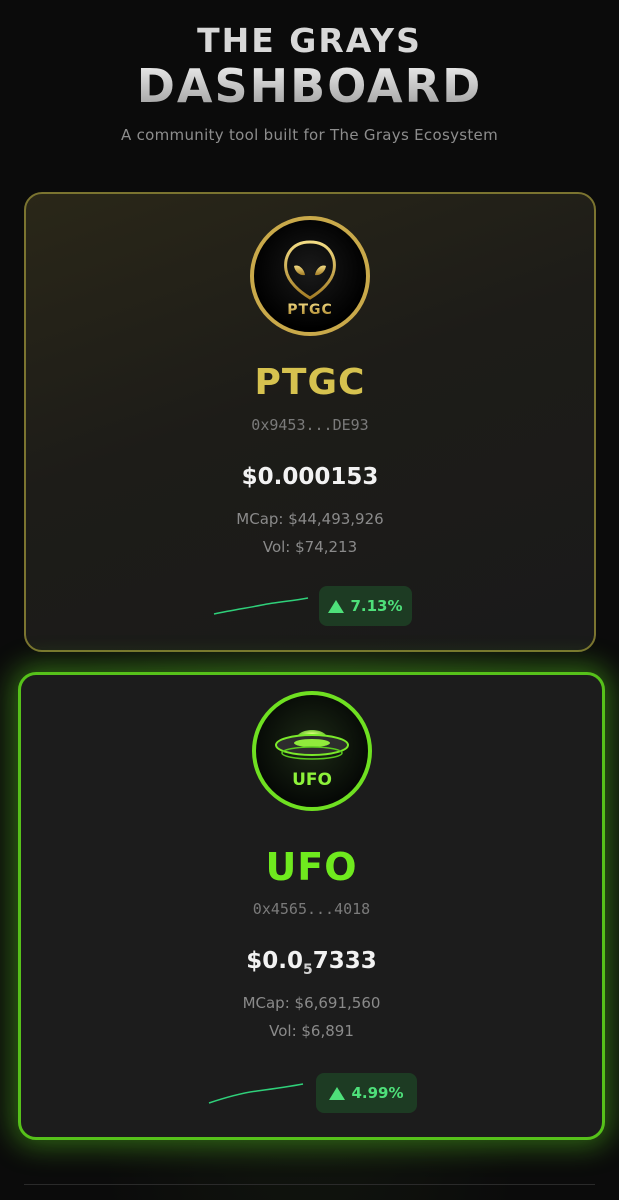 The width and height of the screenshot is (619, 1200). What do you see at coordinates (344, 961) in the screenshot?
I see `price-suffix: 7333` at bounding box center [344, 961].